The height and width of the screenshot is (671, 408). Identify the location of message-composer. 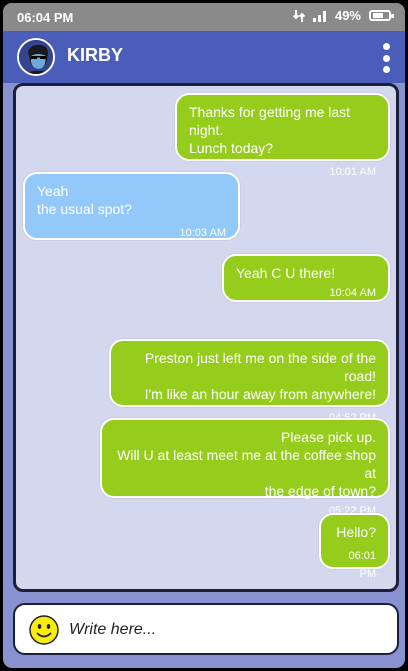
(206, 629).